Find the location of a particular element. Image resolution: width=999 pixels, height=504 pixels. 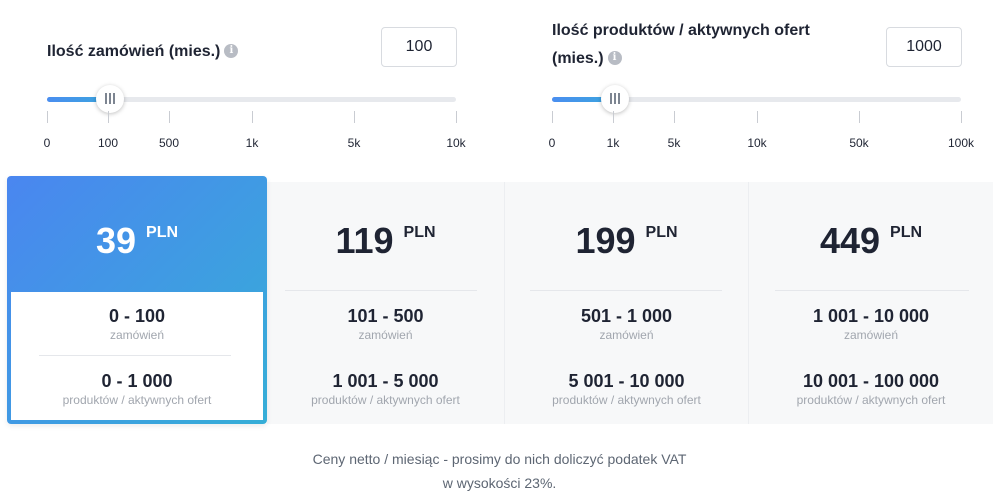

price-value: 199 is located at coordinates (605, 240).